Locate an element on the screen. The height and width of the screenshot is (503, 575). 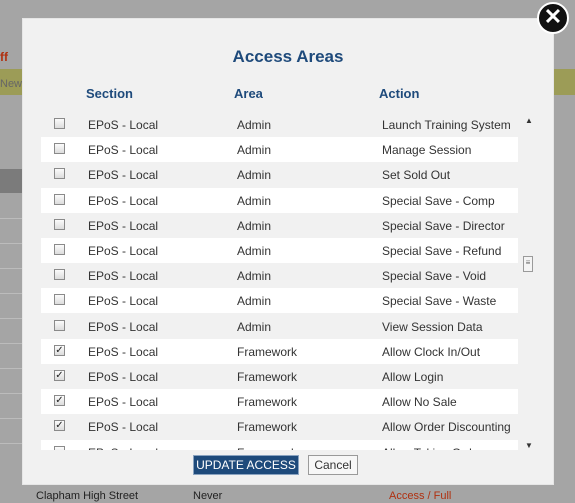
table-row: EPoS - Local Admin Launch Training System is located at coordinates (279, 124).